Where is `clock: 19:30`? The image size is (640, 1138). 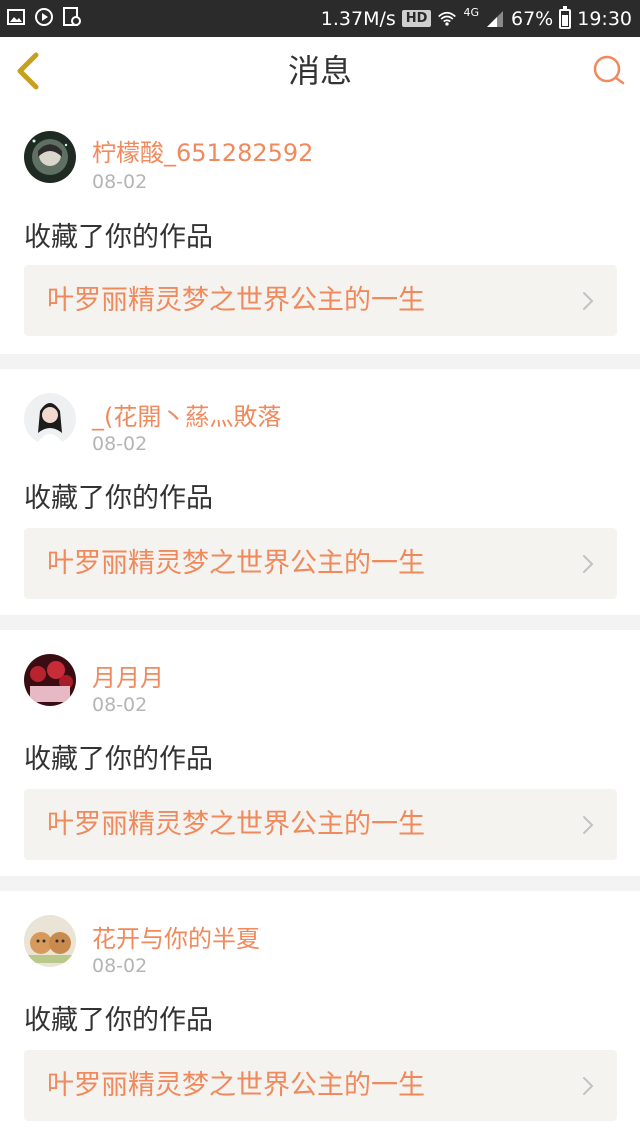
clock: 19:30 is located at coordinates (604, 18).